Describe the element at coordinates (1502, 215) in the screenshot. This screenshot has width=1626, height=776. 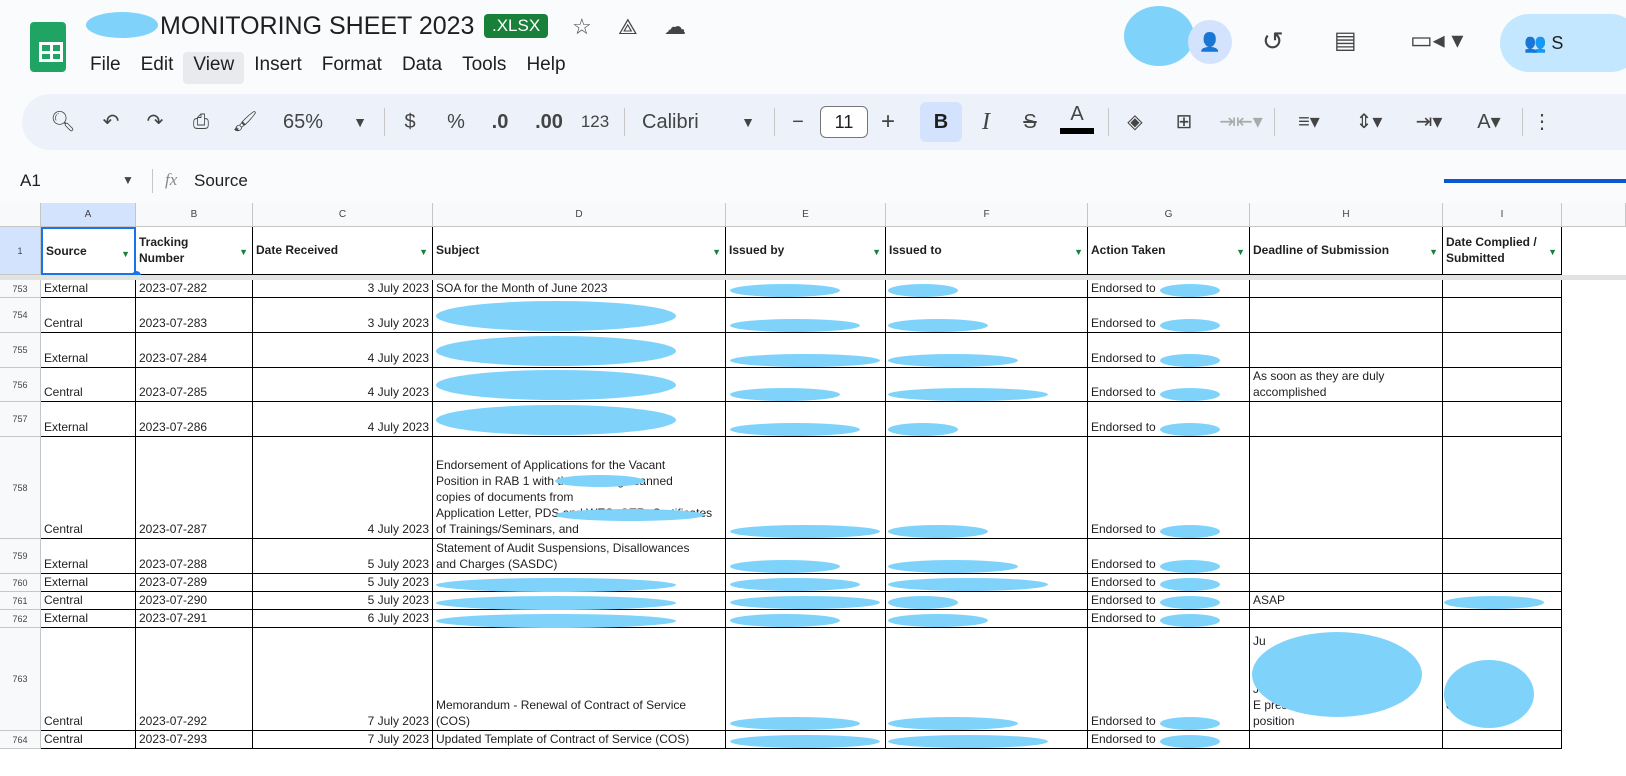
I see `column-header-i: I` at that location.